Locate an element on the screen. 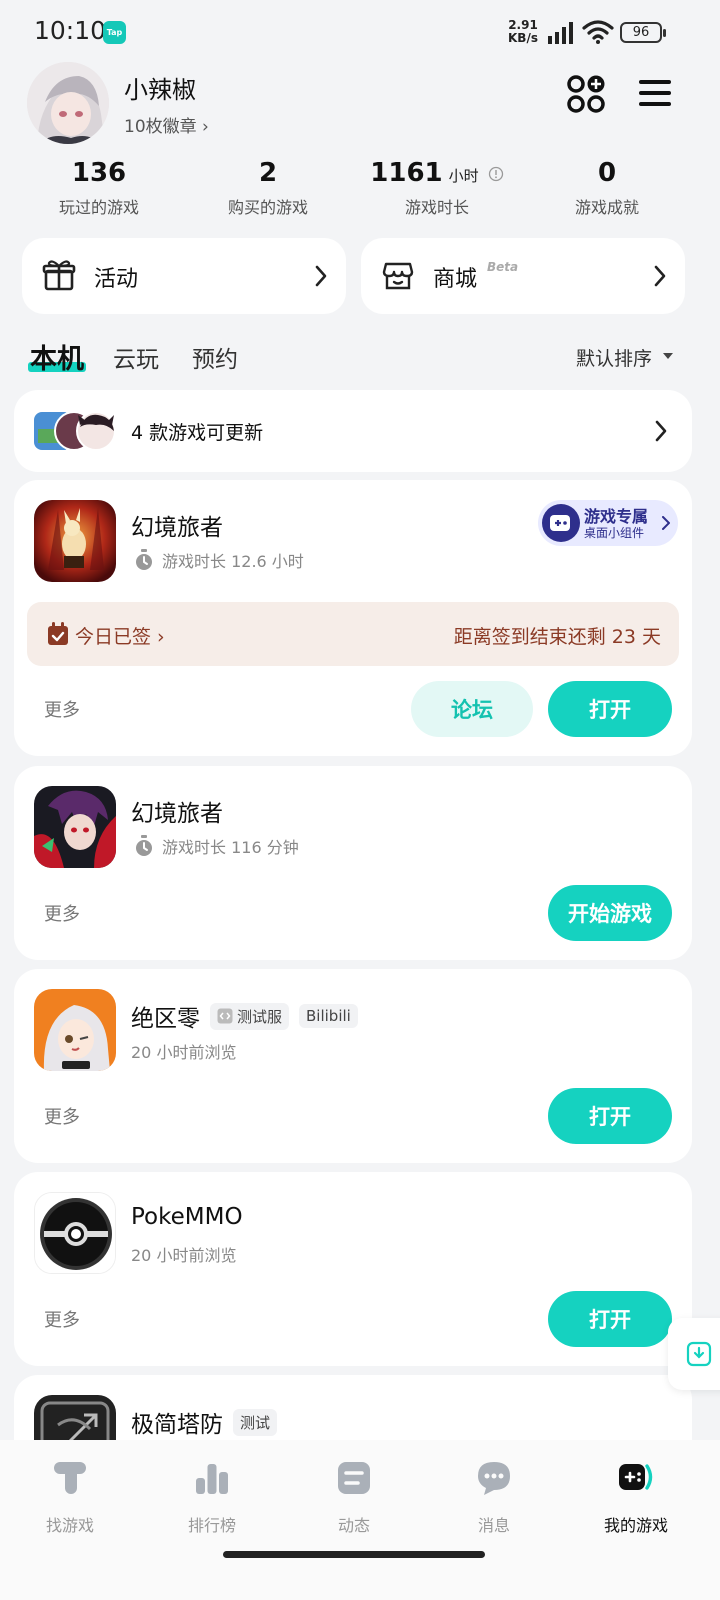 Image resolution: width=720 pixels, height=1600 pixels. update-game-thumbnails is located at coordinates (75, 431).